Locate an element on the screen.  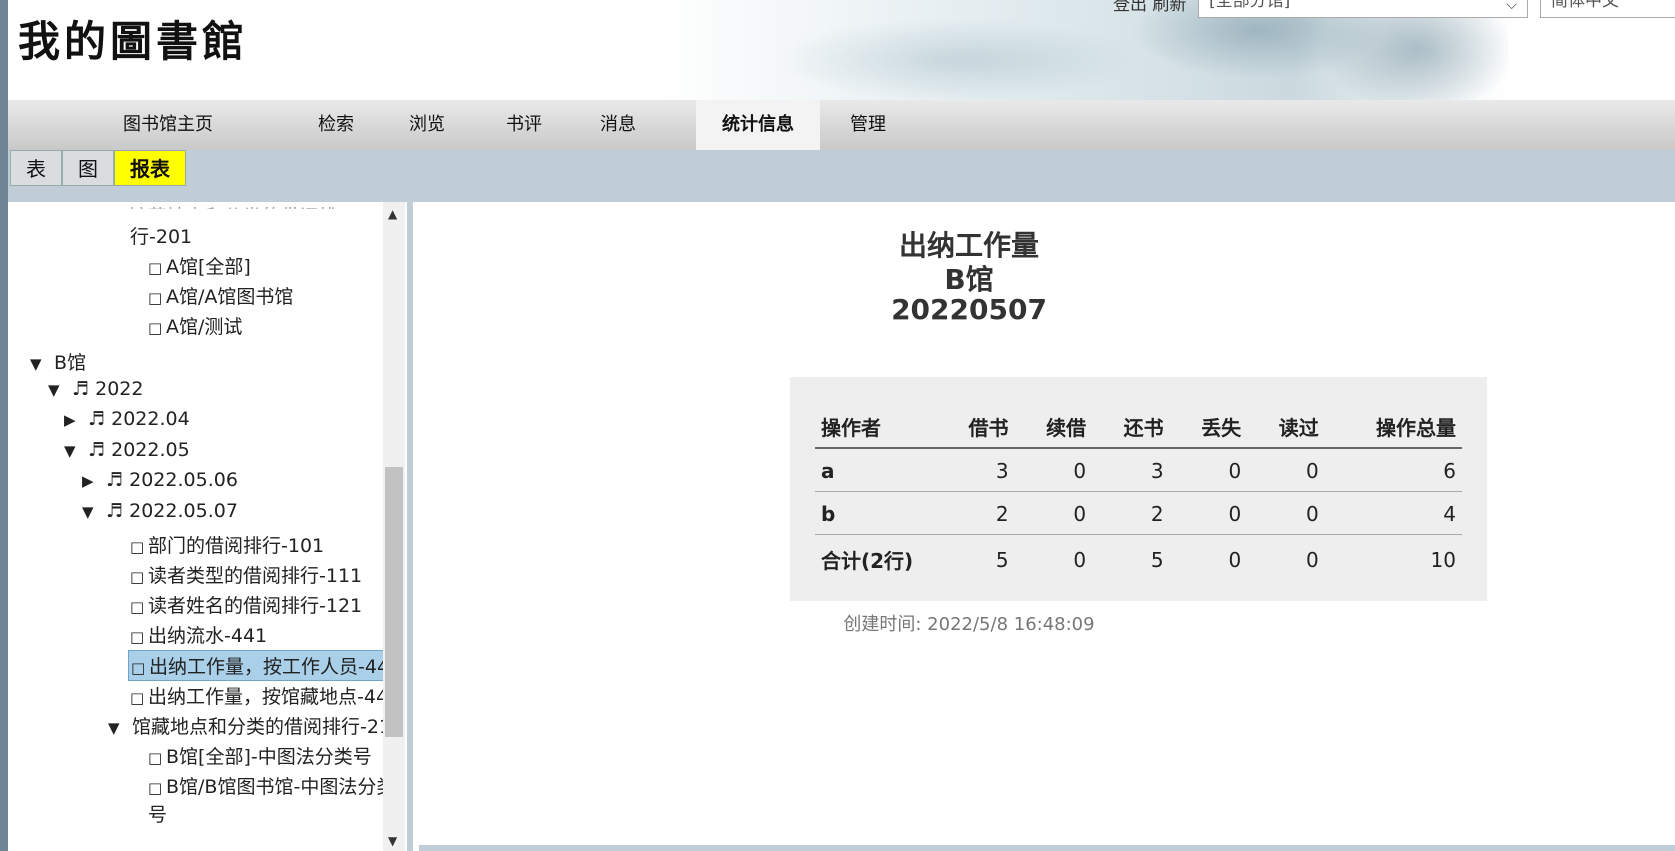
tree-item-day: ▼ ♬ 2022.05.07 is located at coordinates (160, 511).